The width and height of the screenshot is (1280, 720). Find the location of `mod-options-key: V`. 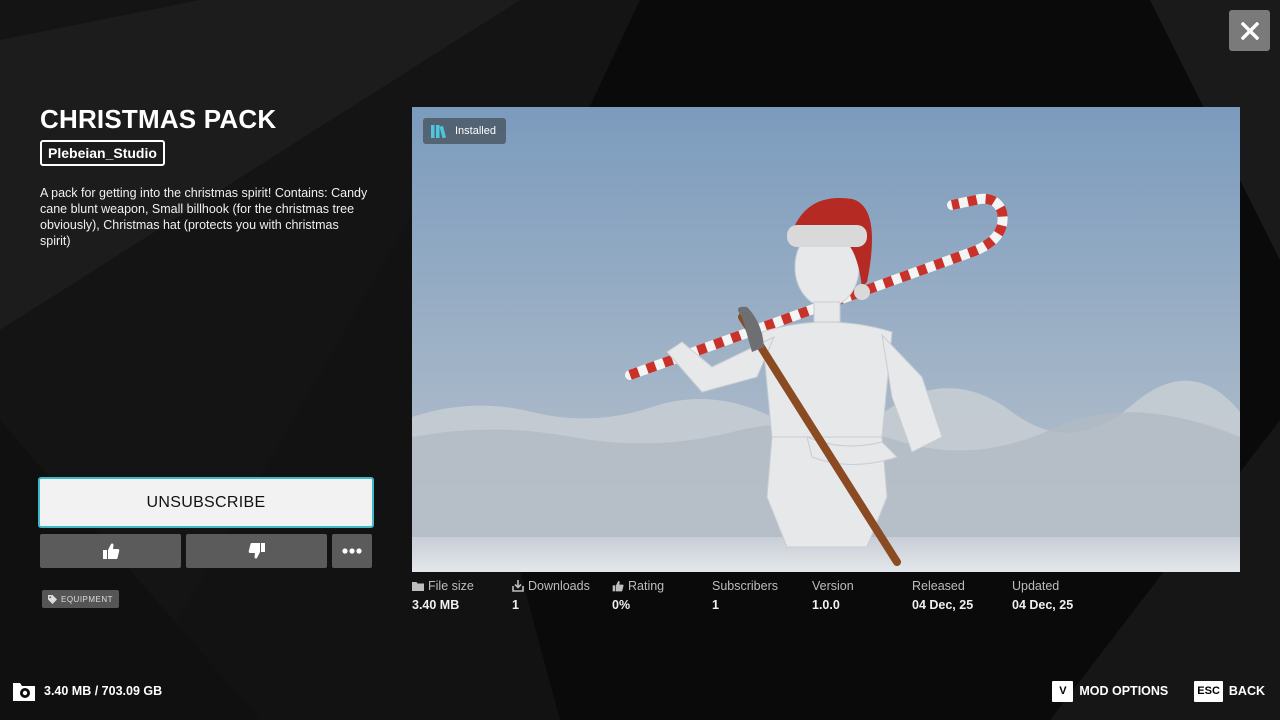

mod-options-key: V is located at coordinates (1063, 691).